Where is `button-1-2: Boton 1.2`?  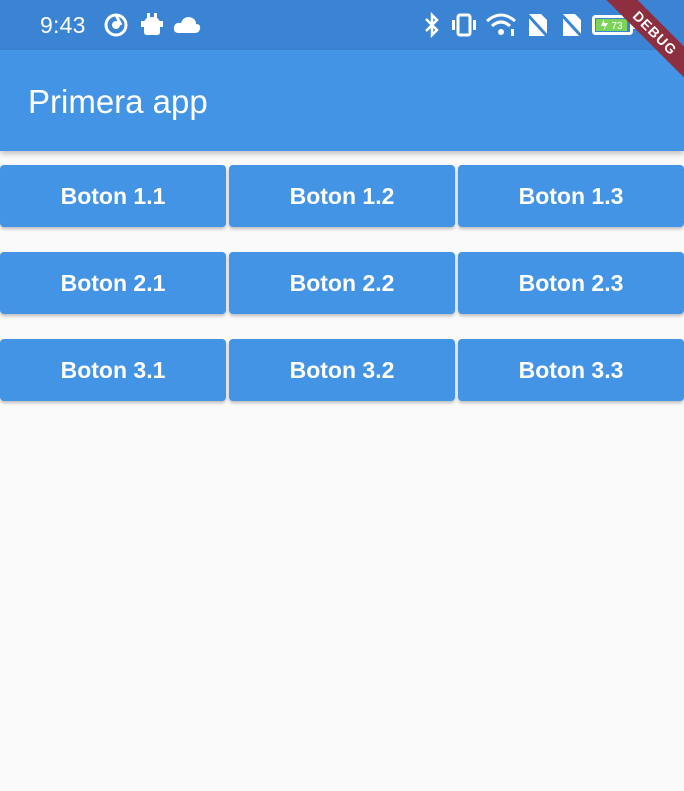
button-1-2: Boton 1.2 is located at coordinates (342, 196).